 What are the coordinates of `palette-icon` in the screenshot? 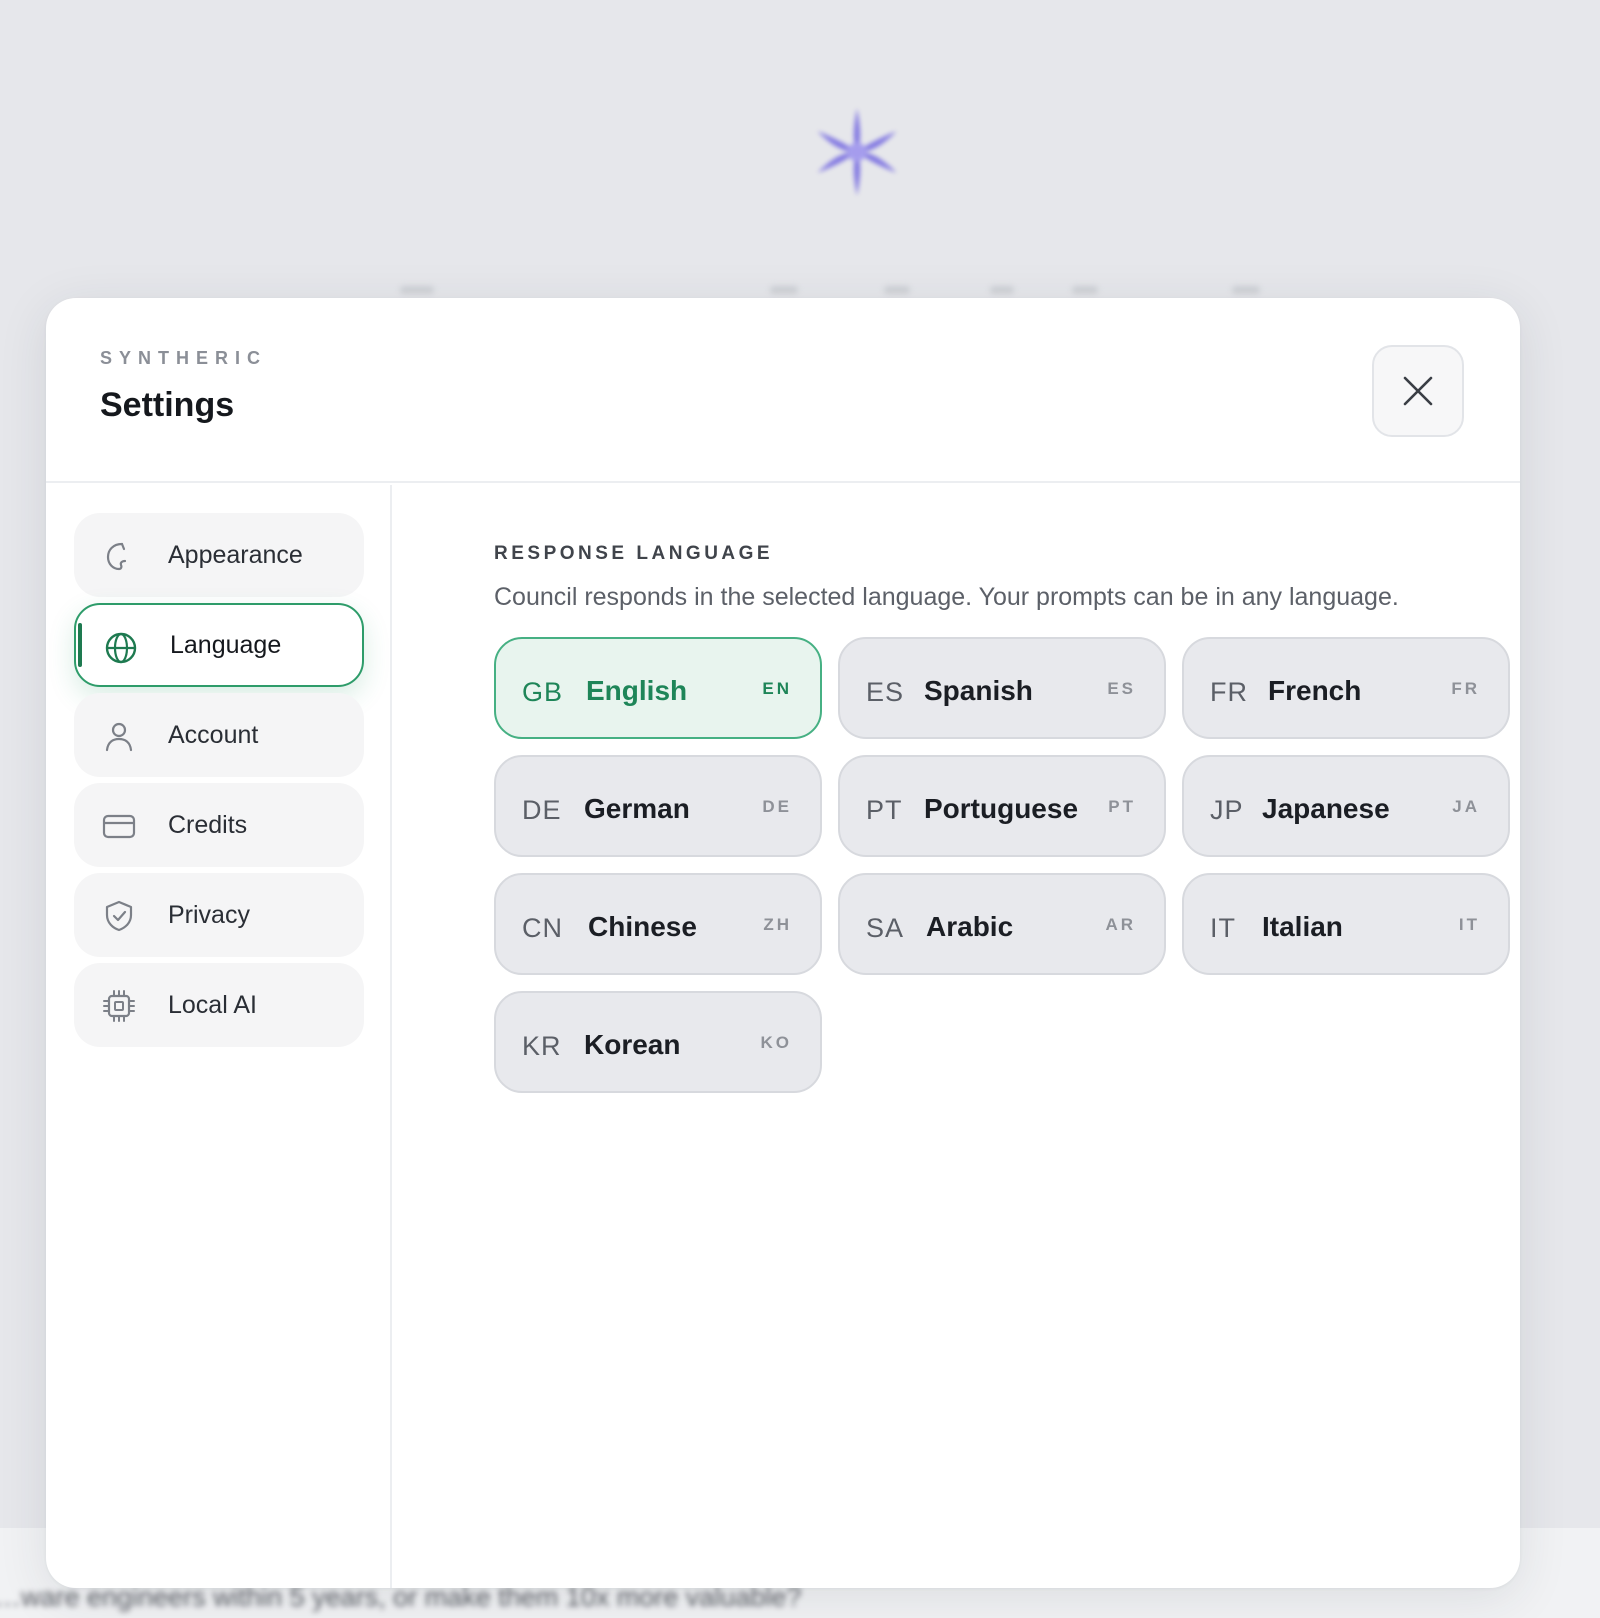 It's located at (116, 556).